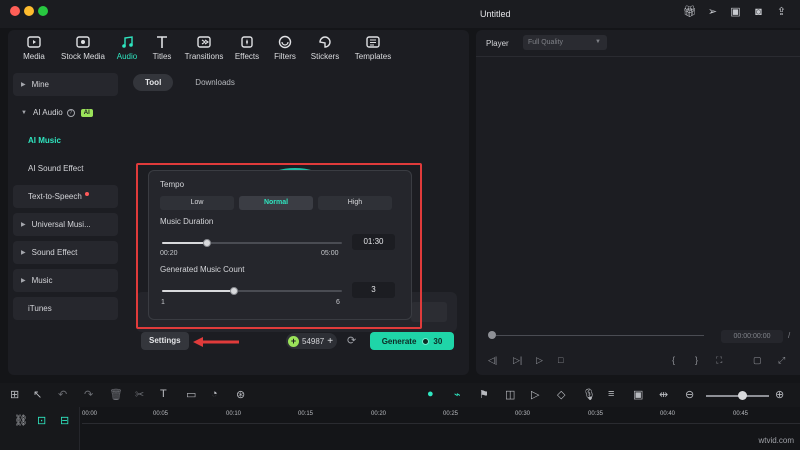  What do you see at coordinates (127, 49) in the screenshot?
I see `tab-audio: Audio` at bounding box center [127, 49].